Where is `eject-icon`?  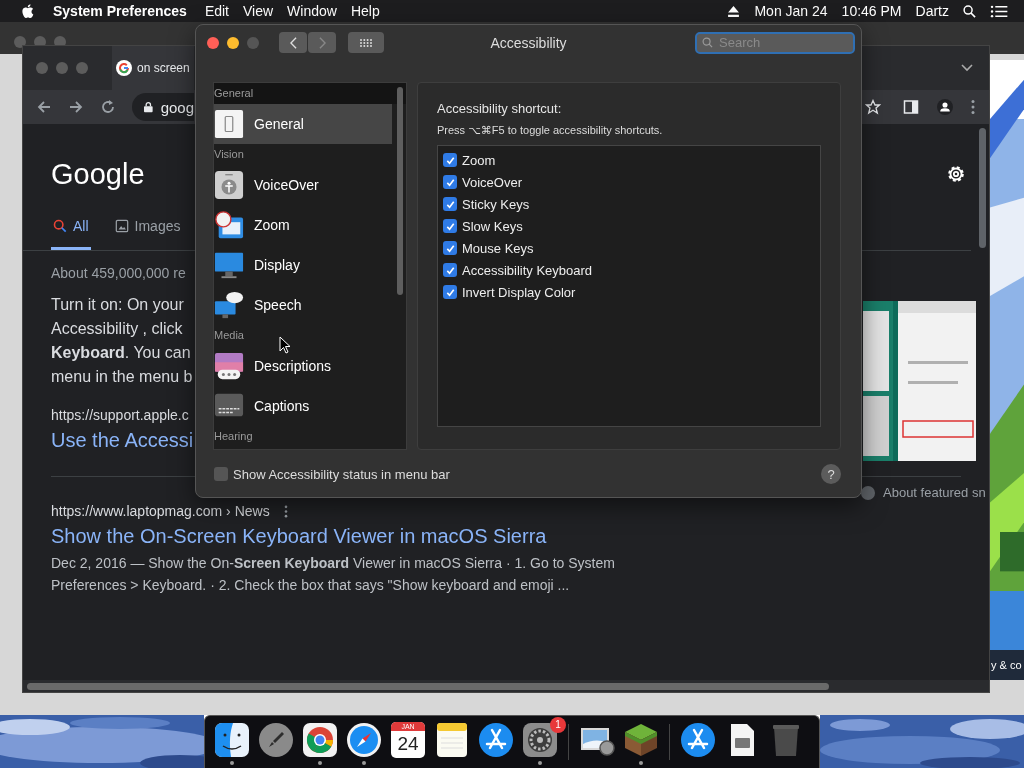
eject-icon is located at coordinates (734, 11).